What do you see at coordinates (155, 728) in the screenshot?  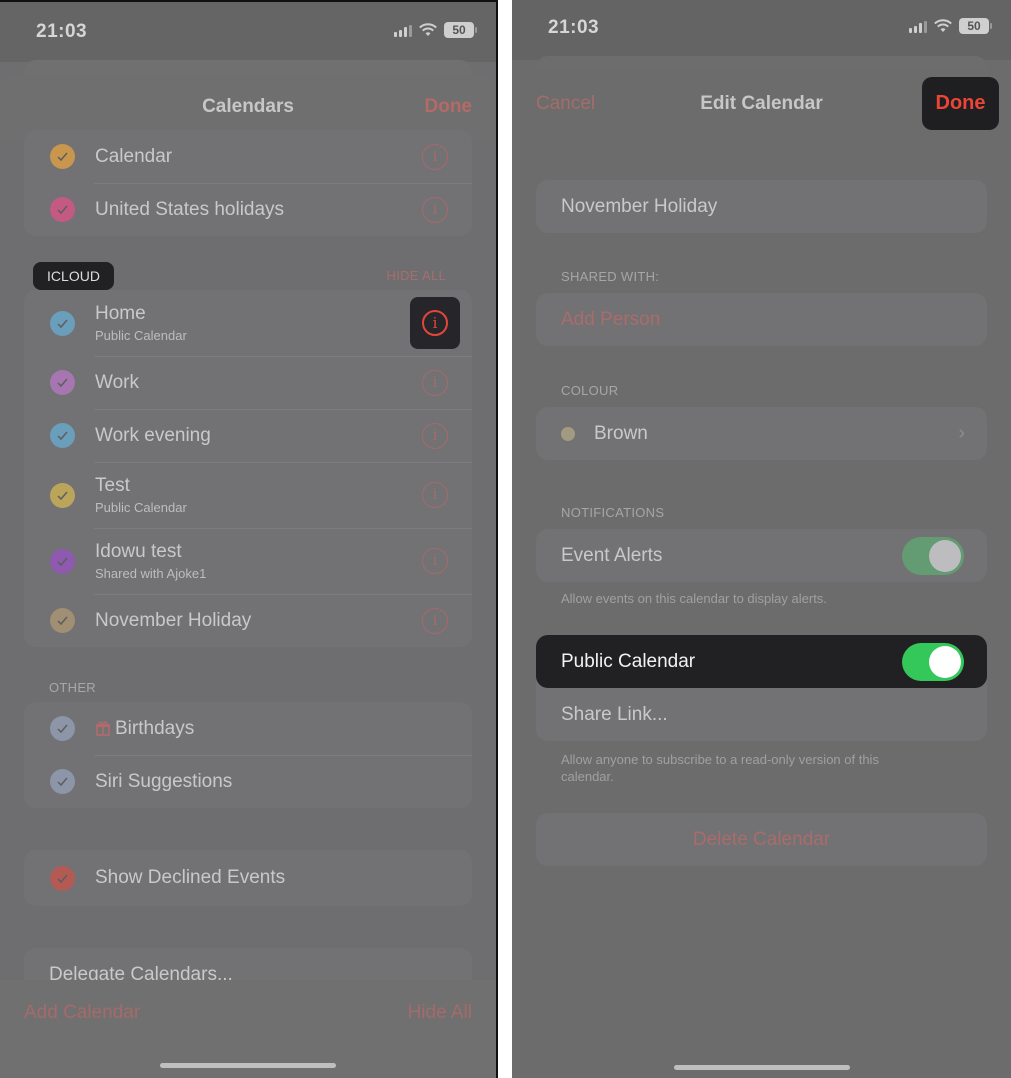 I see `calendar-name: Birthdays` at bounding box center [155, 728].